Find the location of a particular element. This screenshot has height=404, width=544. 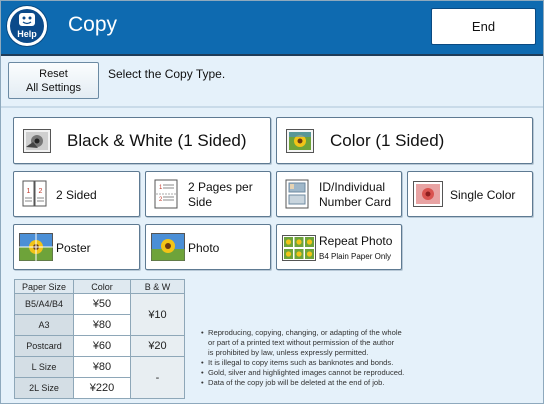

id-card-icon is located at coordinates (297, 194).